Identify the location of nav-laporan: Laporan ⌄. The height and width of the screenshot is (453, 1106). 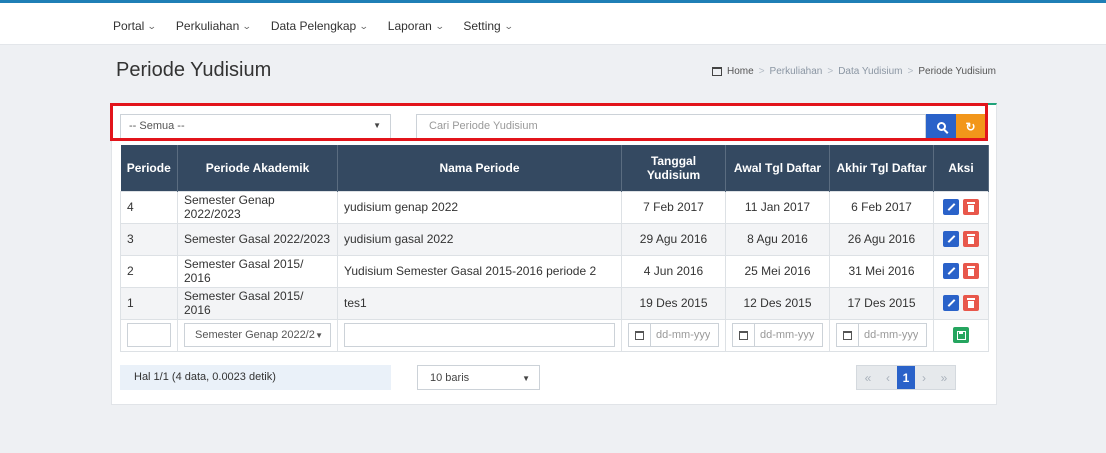
(416, 26).